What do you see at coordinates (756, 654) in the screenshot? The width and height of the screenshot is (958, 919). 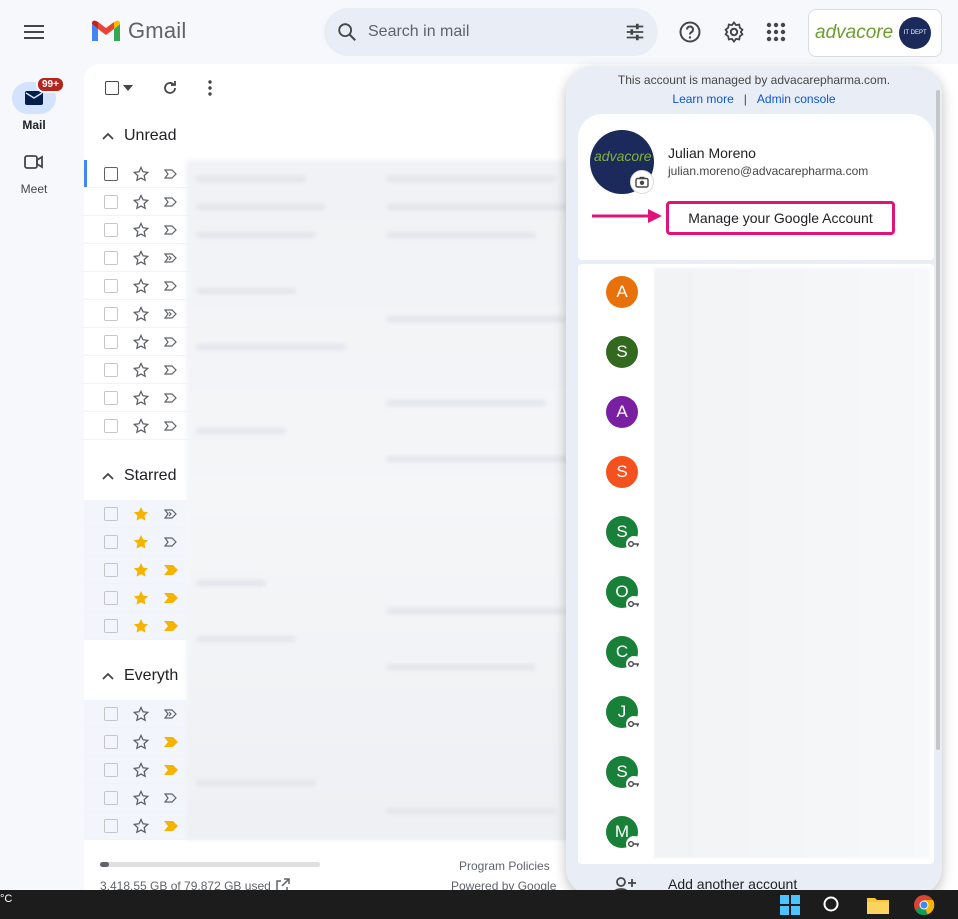 I see `account-row: C` at bounding box center [756, 654].